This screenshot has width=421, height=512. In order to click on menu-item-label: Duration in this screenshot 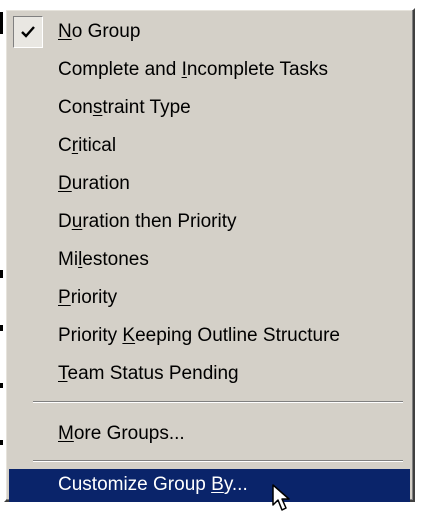, I will do `click(94, 183)`.